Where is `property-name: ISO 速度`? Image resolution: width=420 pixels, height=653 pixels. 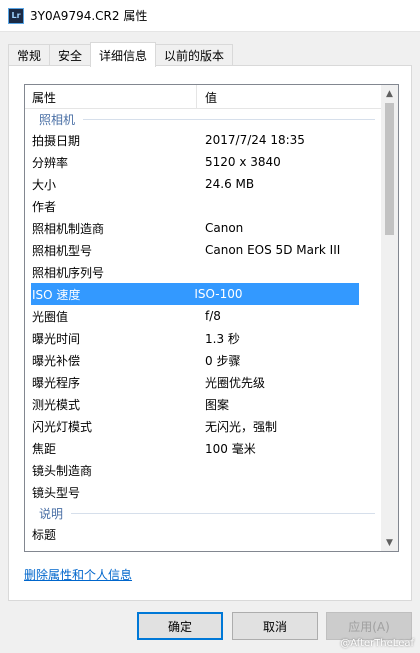 property-name: ISO 速度 is located at coordinates (56, 294).